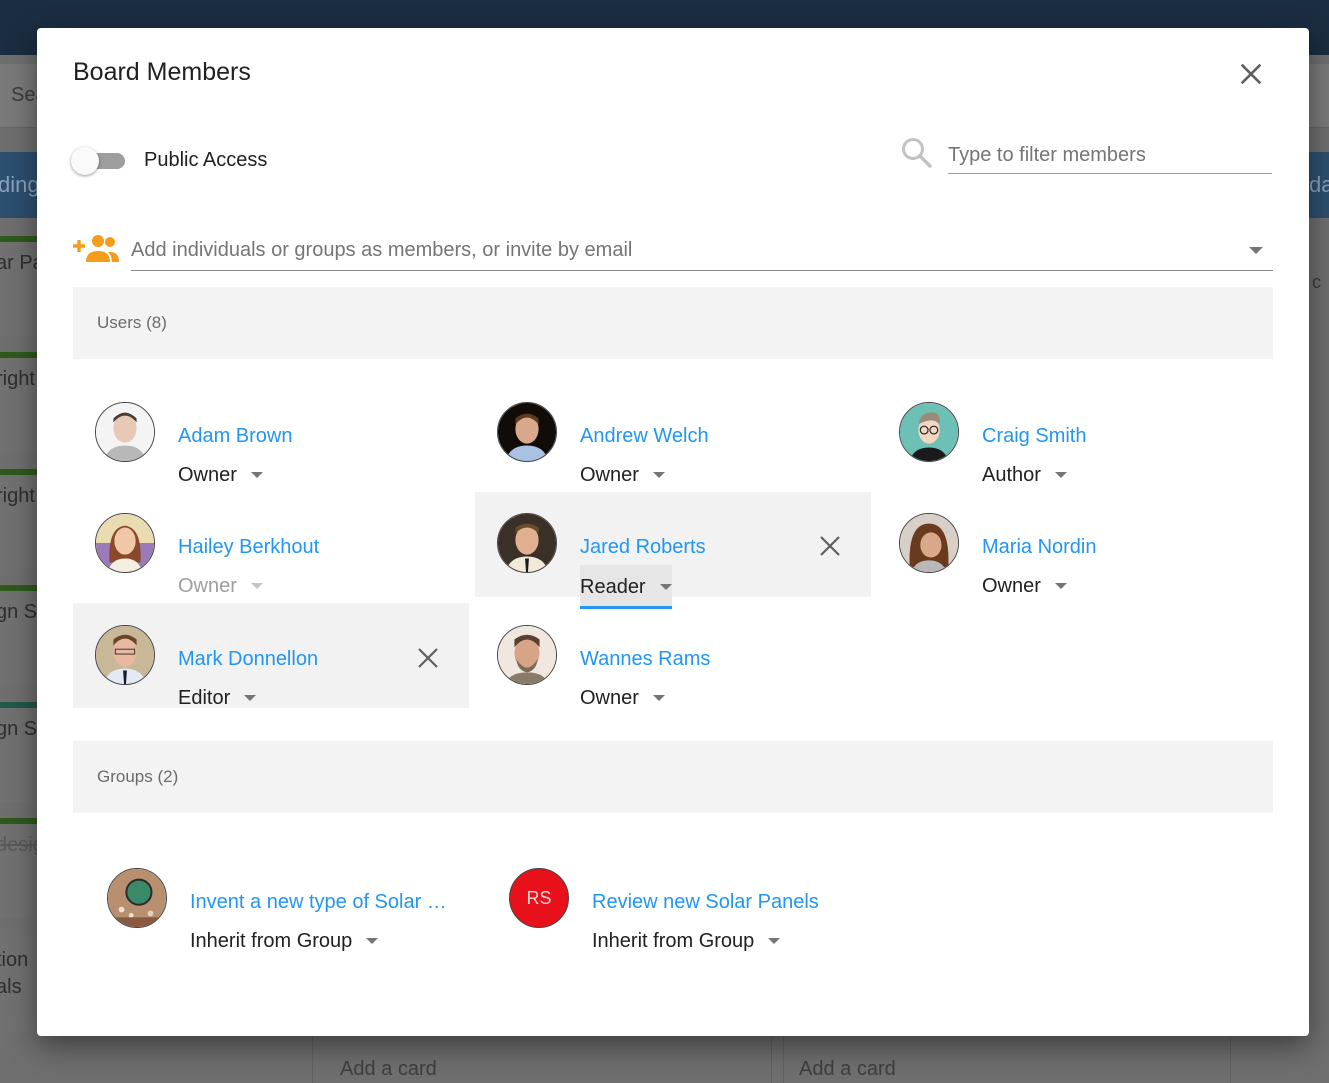 This screenshot has height=1083, width=1329. I want to click on search-icon, so click(917, 153).